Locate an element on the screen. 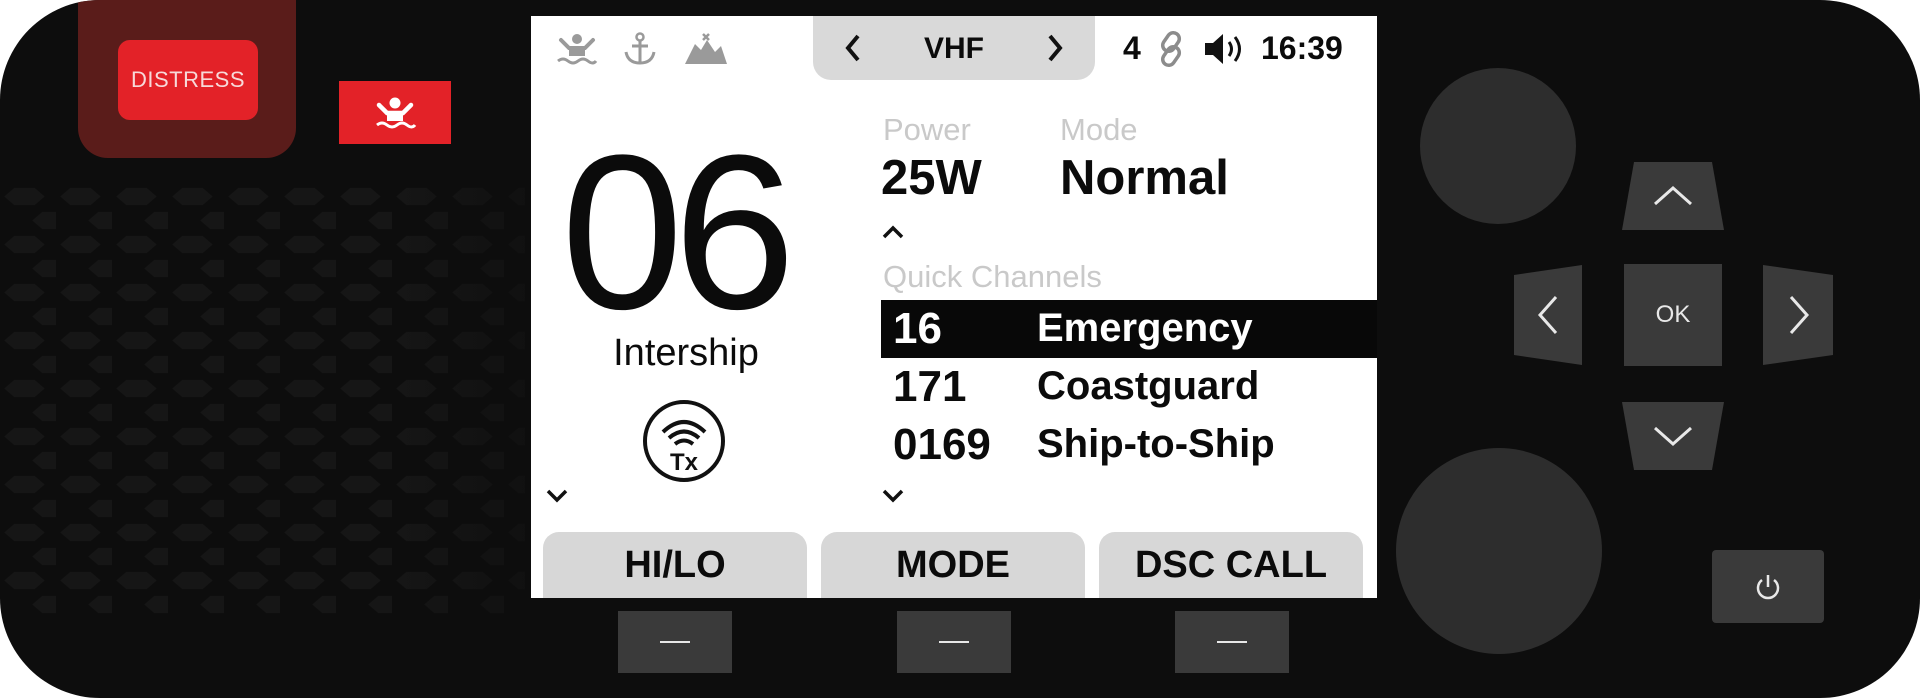 The image size is (1920, 698). link-icon is located at coordinates (1171, 49).